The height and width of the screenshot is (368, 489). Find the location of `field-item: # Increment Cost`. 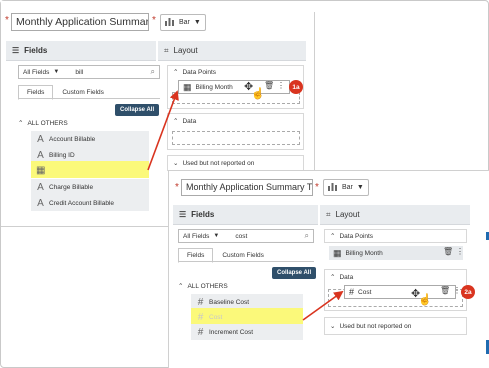

field-item: # Increment Cost is located at coordinates (247, 332).